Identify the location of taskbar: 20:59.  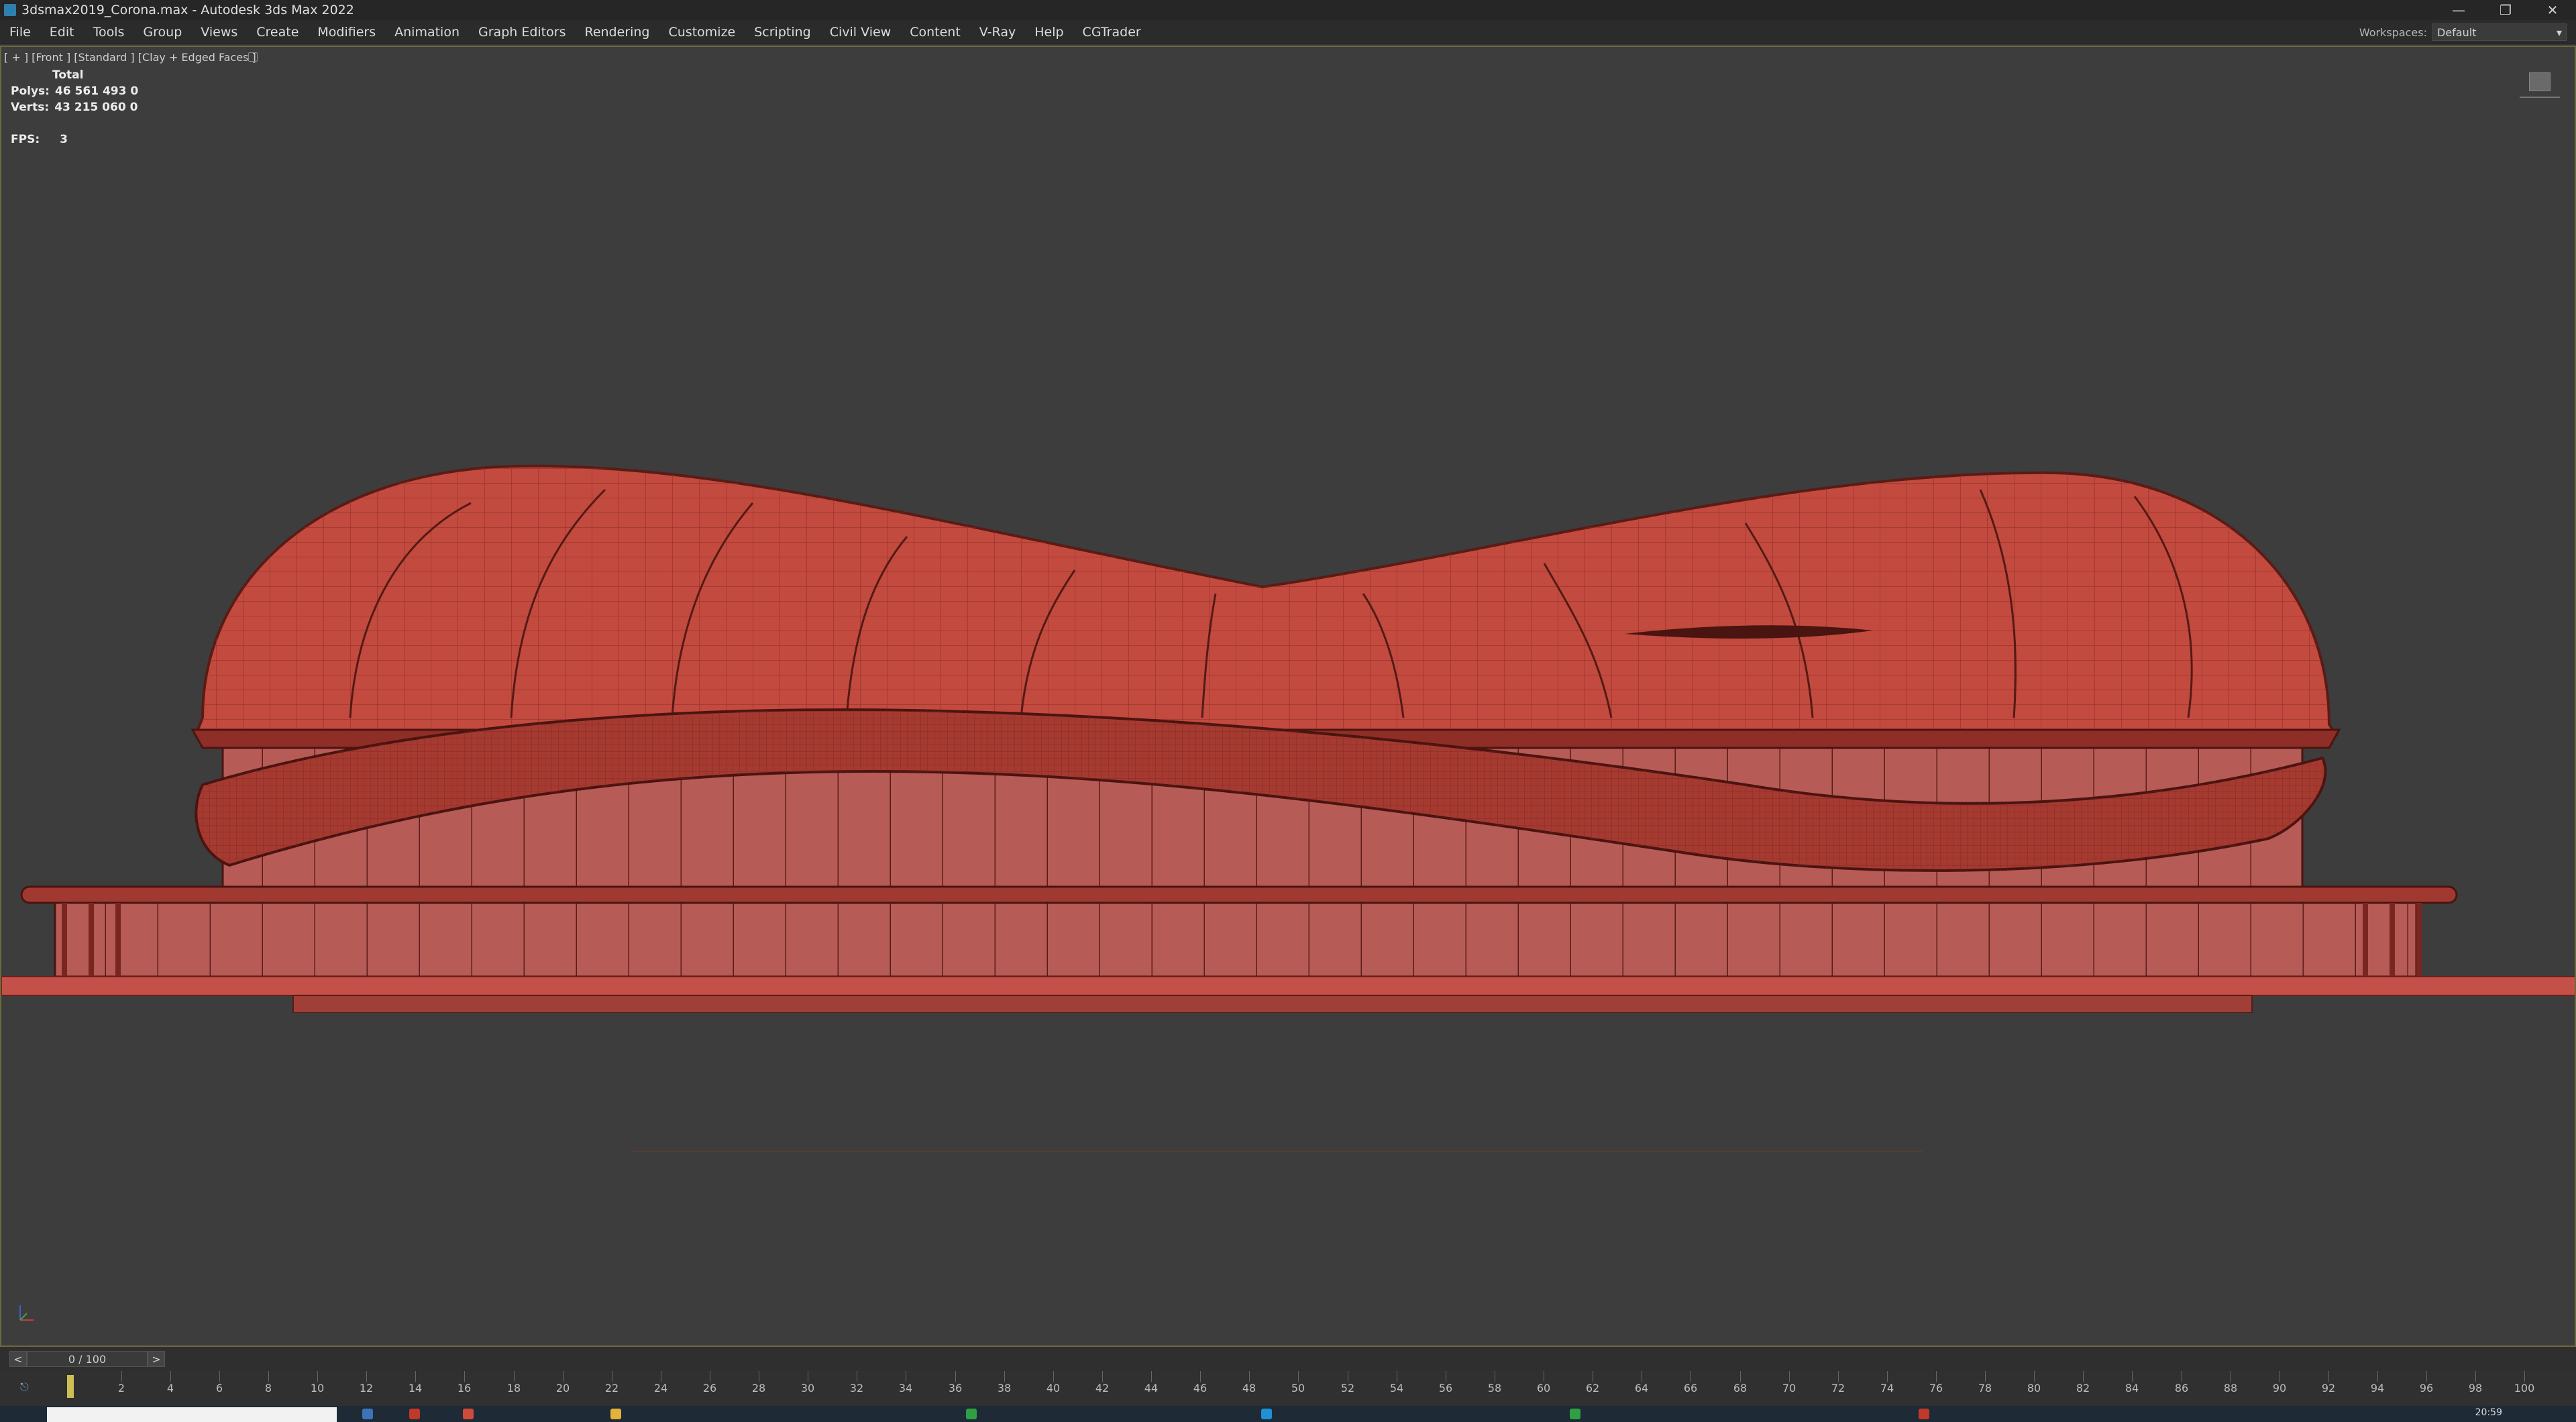
(1288, 1414).